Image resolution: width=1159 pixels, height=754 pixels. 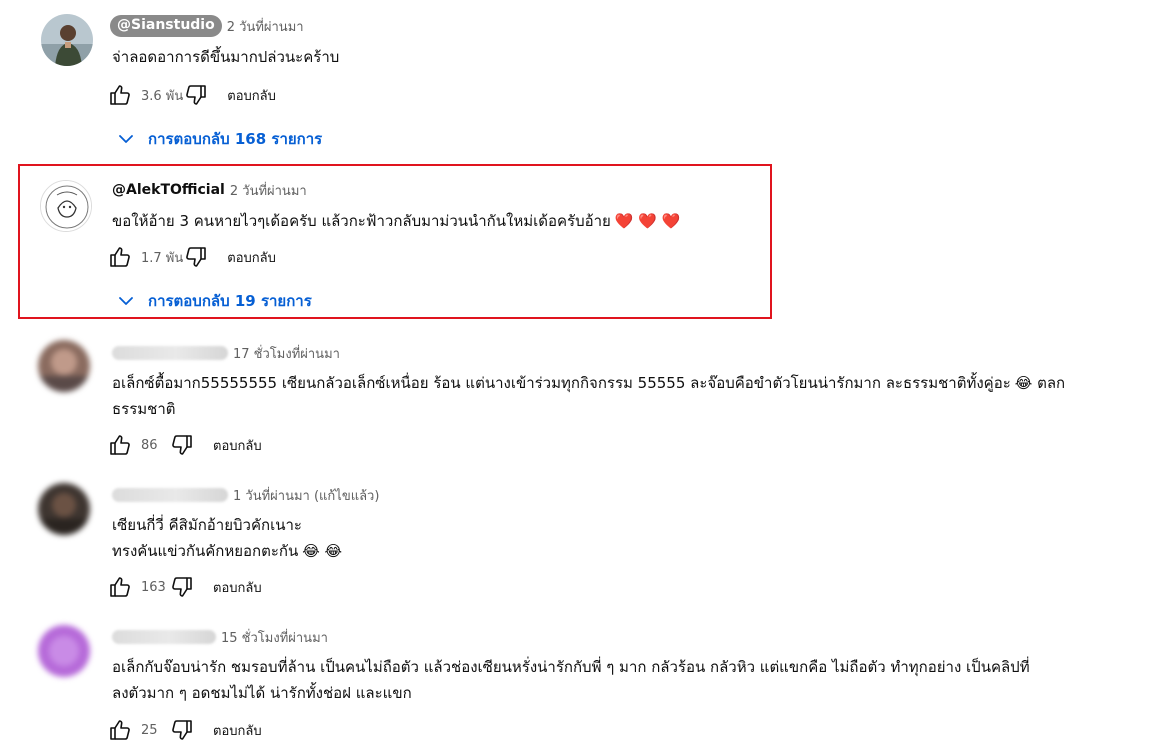 I want to click on comment-actions: 25 ตอบกลับ, so click(x=184, y=730).